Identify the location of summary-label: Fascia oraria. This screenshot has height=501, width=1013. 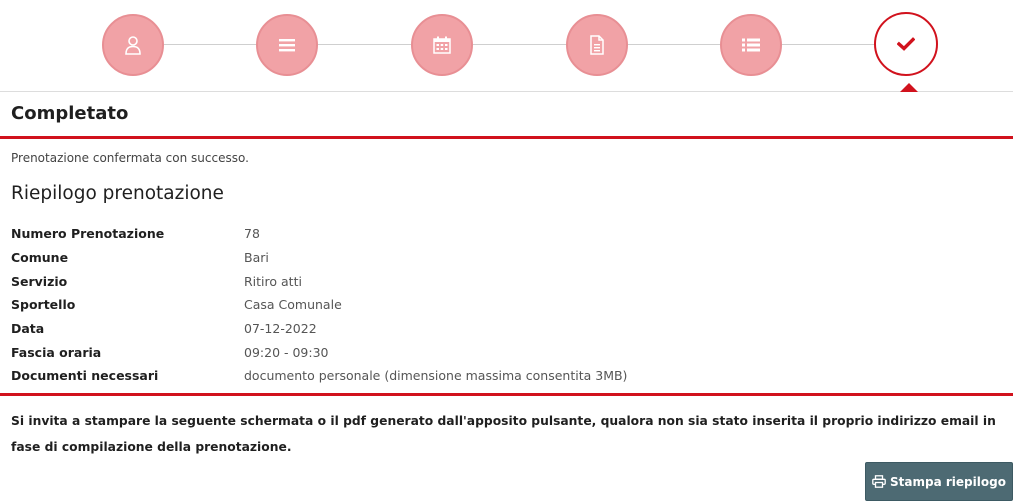
(56, 352).